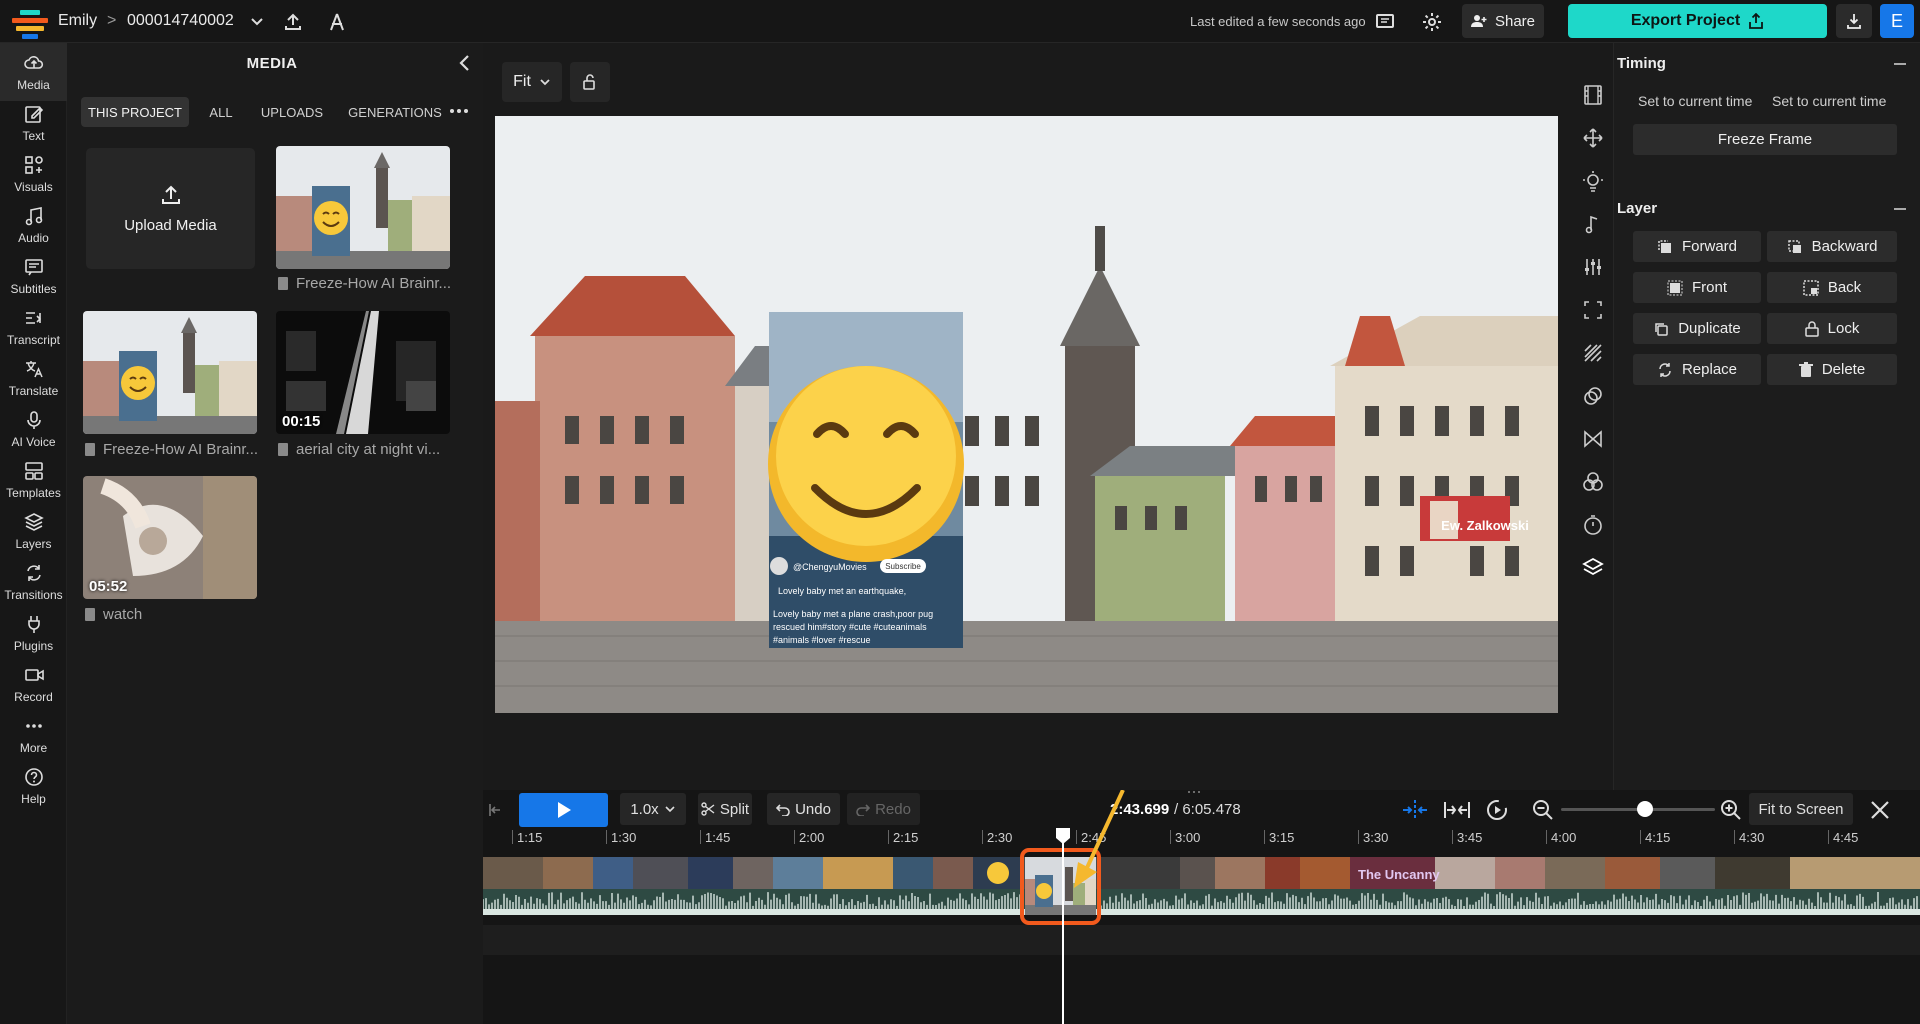 This screenshot has width=1920, height=1024. What do you see at coordinates (863, 810) in the screenshot?
I see `redo-icon` at bounding box center [863, 810].